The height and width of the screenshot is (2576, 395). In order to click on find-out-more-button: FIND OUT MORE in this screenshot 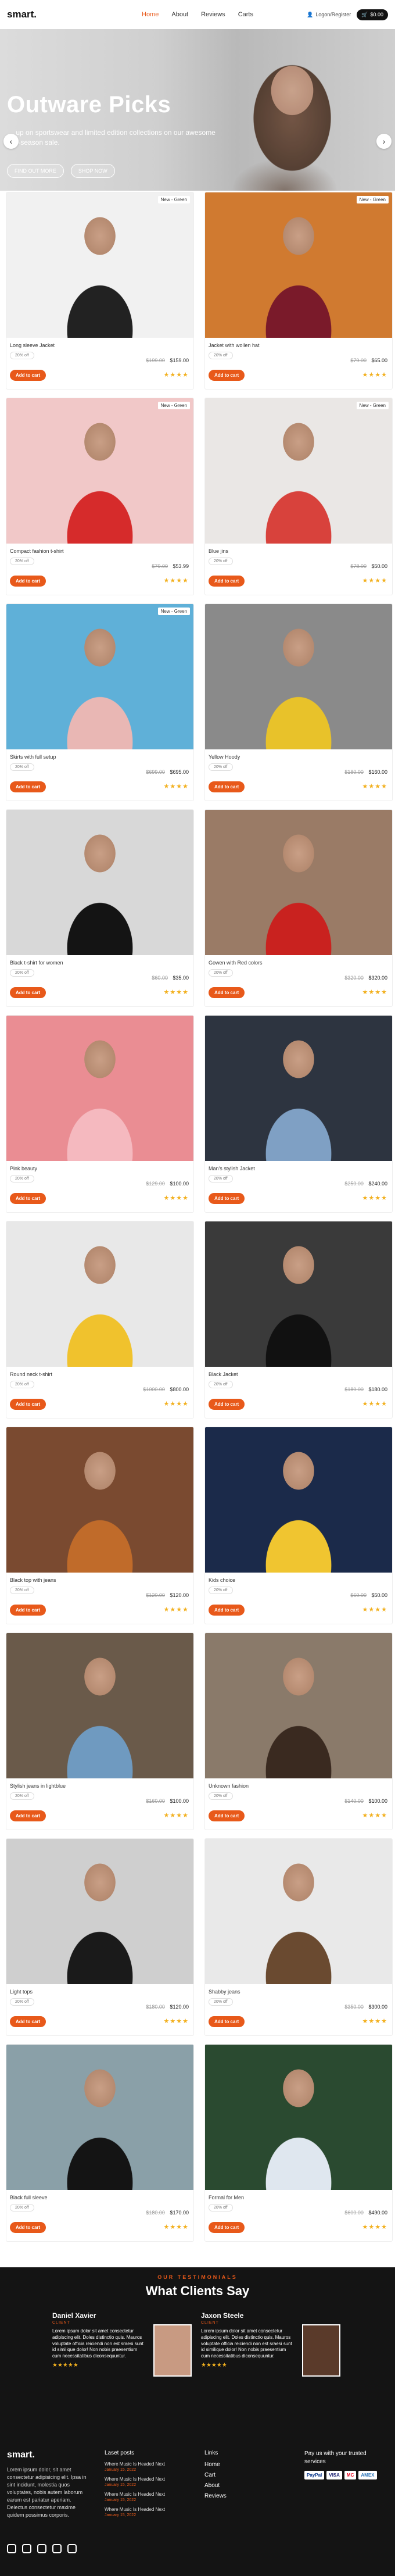, I will do `click(36, 171)`.